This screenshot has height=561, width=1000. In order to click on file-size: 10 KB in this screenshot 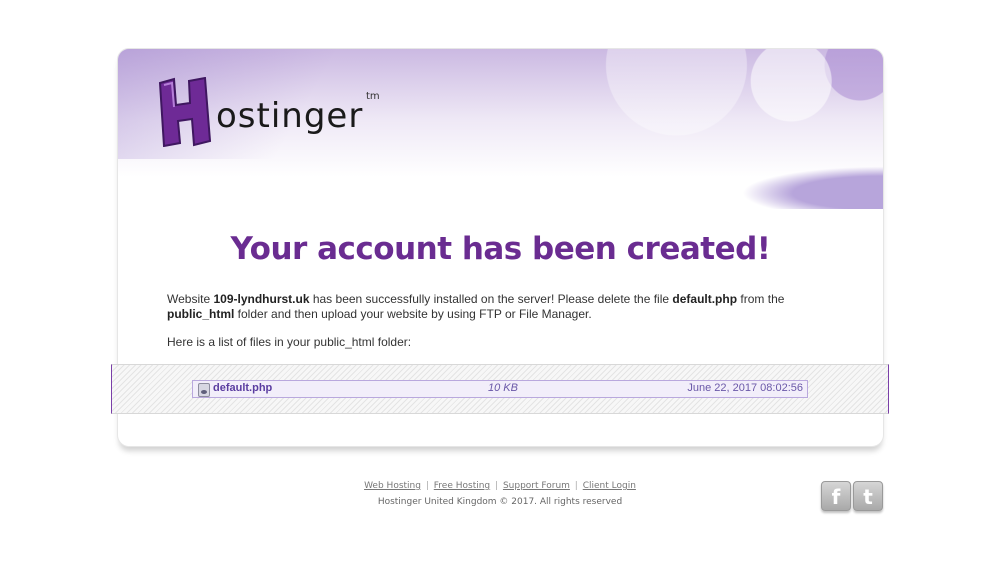, I will do `click(503, 388)`.